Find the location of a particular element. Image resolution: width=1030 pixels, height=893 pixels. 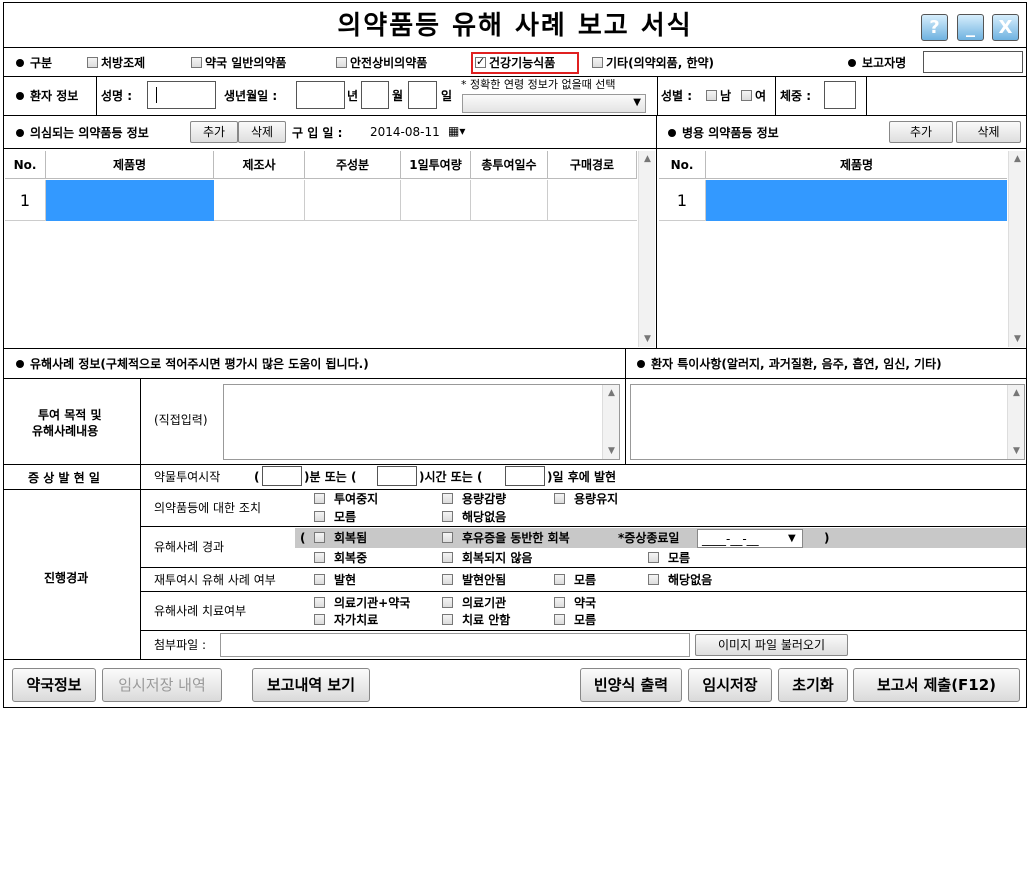

onset-hours-input is located at coordinates (397, 476).